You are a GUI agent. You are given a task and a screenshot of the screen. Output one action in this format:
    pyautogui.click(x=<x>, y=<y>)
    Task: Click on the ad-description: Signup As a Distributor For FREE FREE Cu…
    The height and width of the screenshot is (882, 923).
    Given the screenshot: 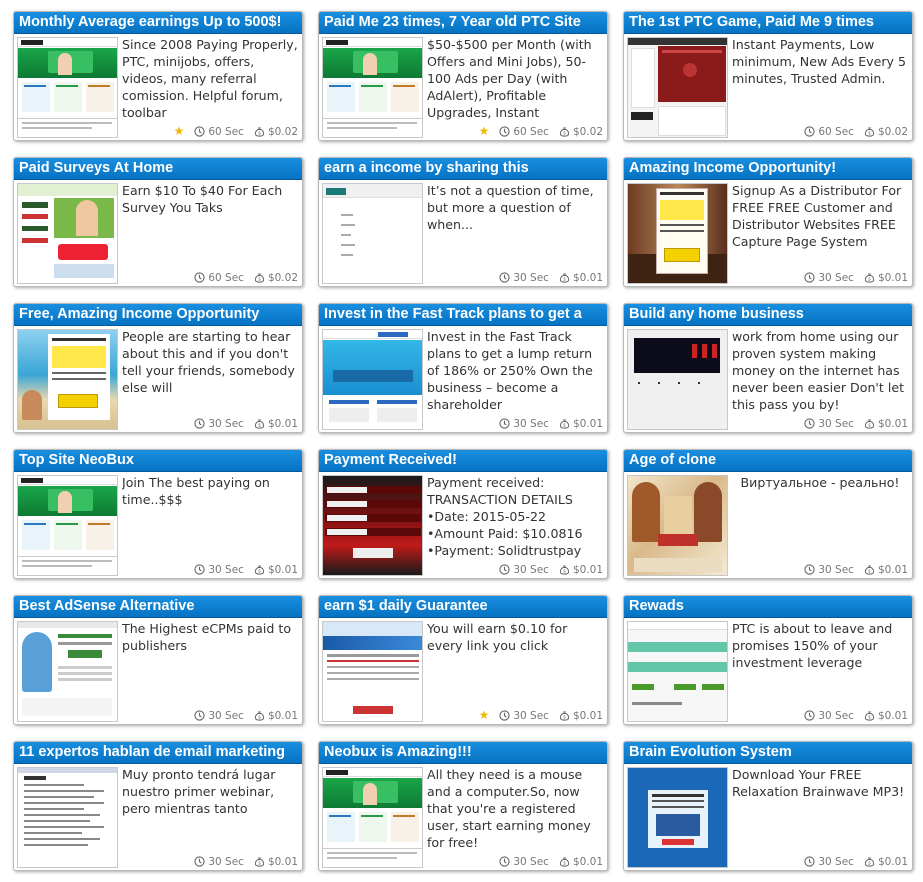 What is the action you would take?
    pyautogui.click(x=817, y=216)
    